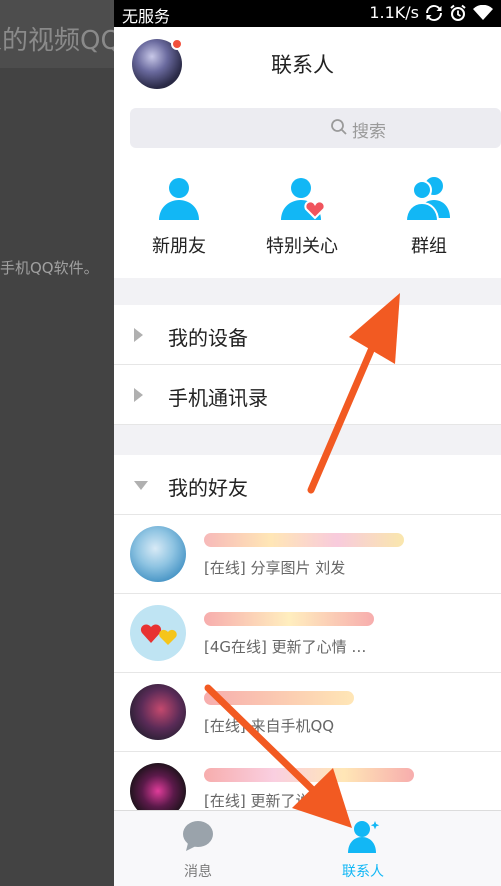 The height and width of the screenshot is (886, 501). Describe the element at coordinates (179, 246) in the screenshot. I see `new-friends-label: 新朋友` at that location.